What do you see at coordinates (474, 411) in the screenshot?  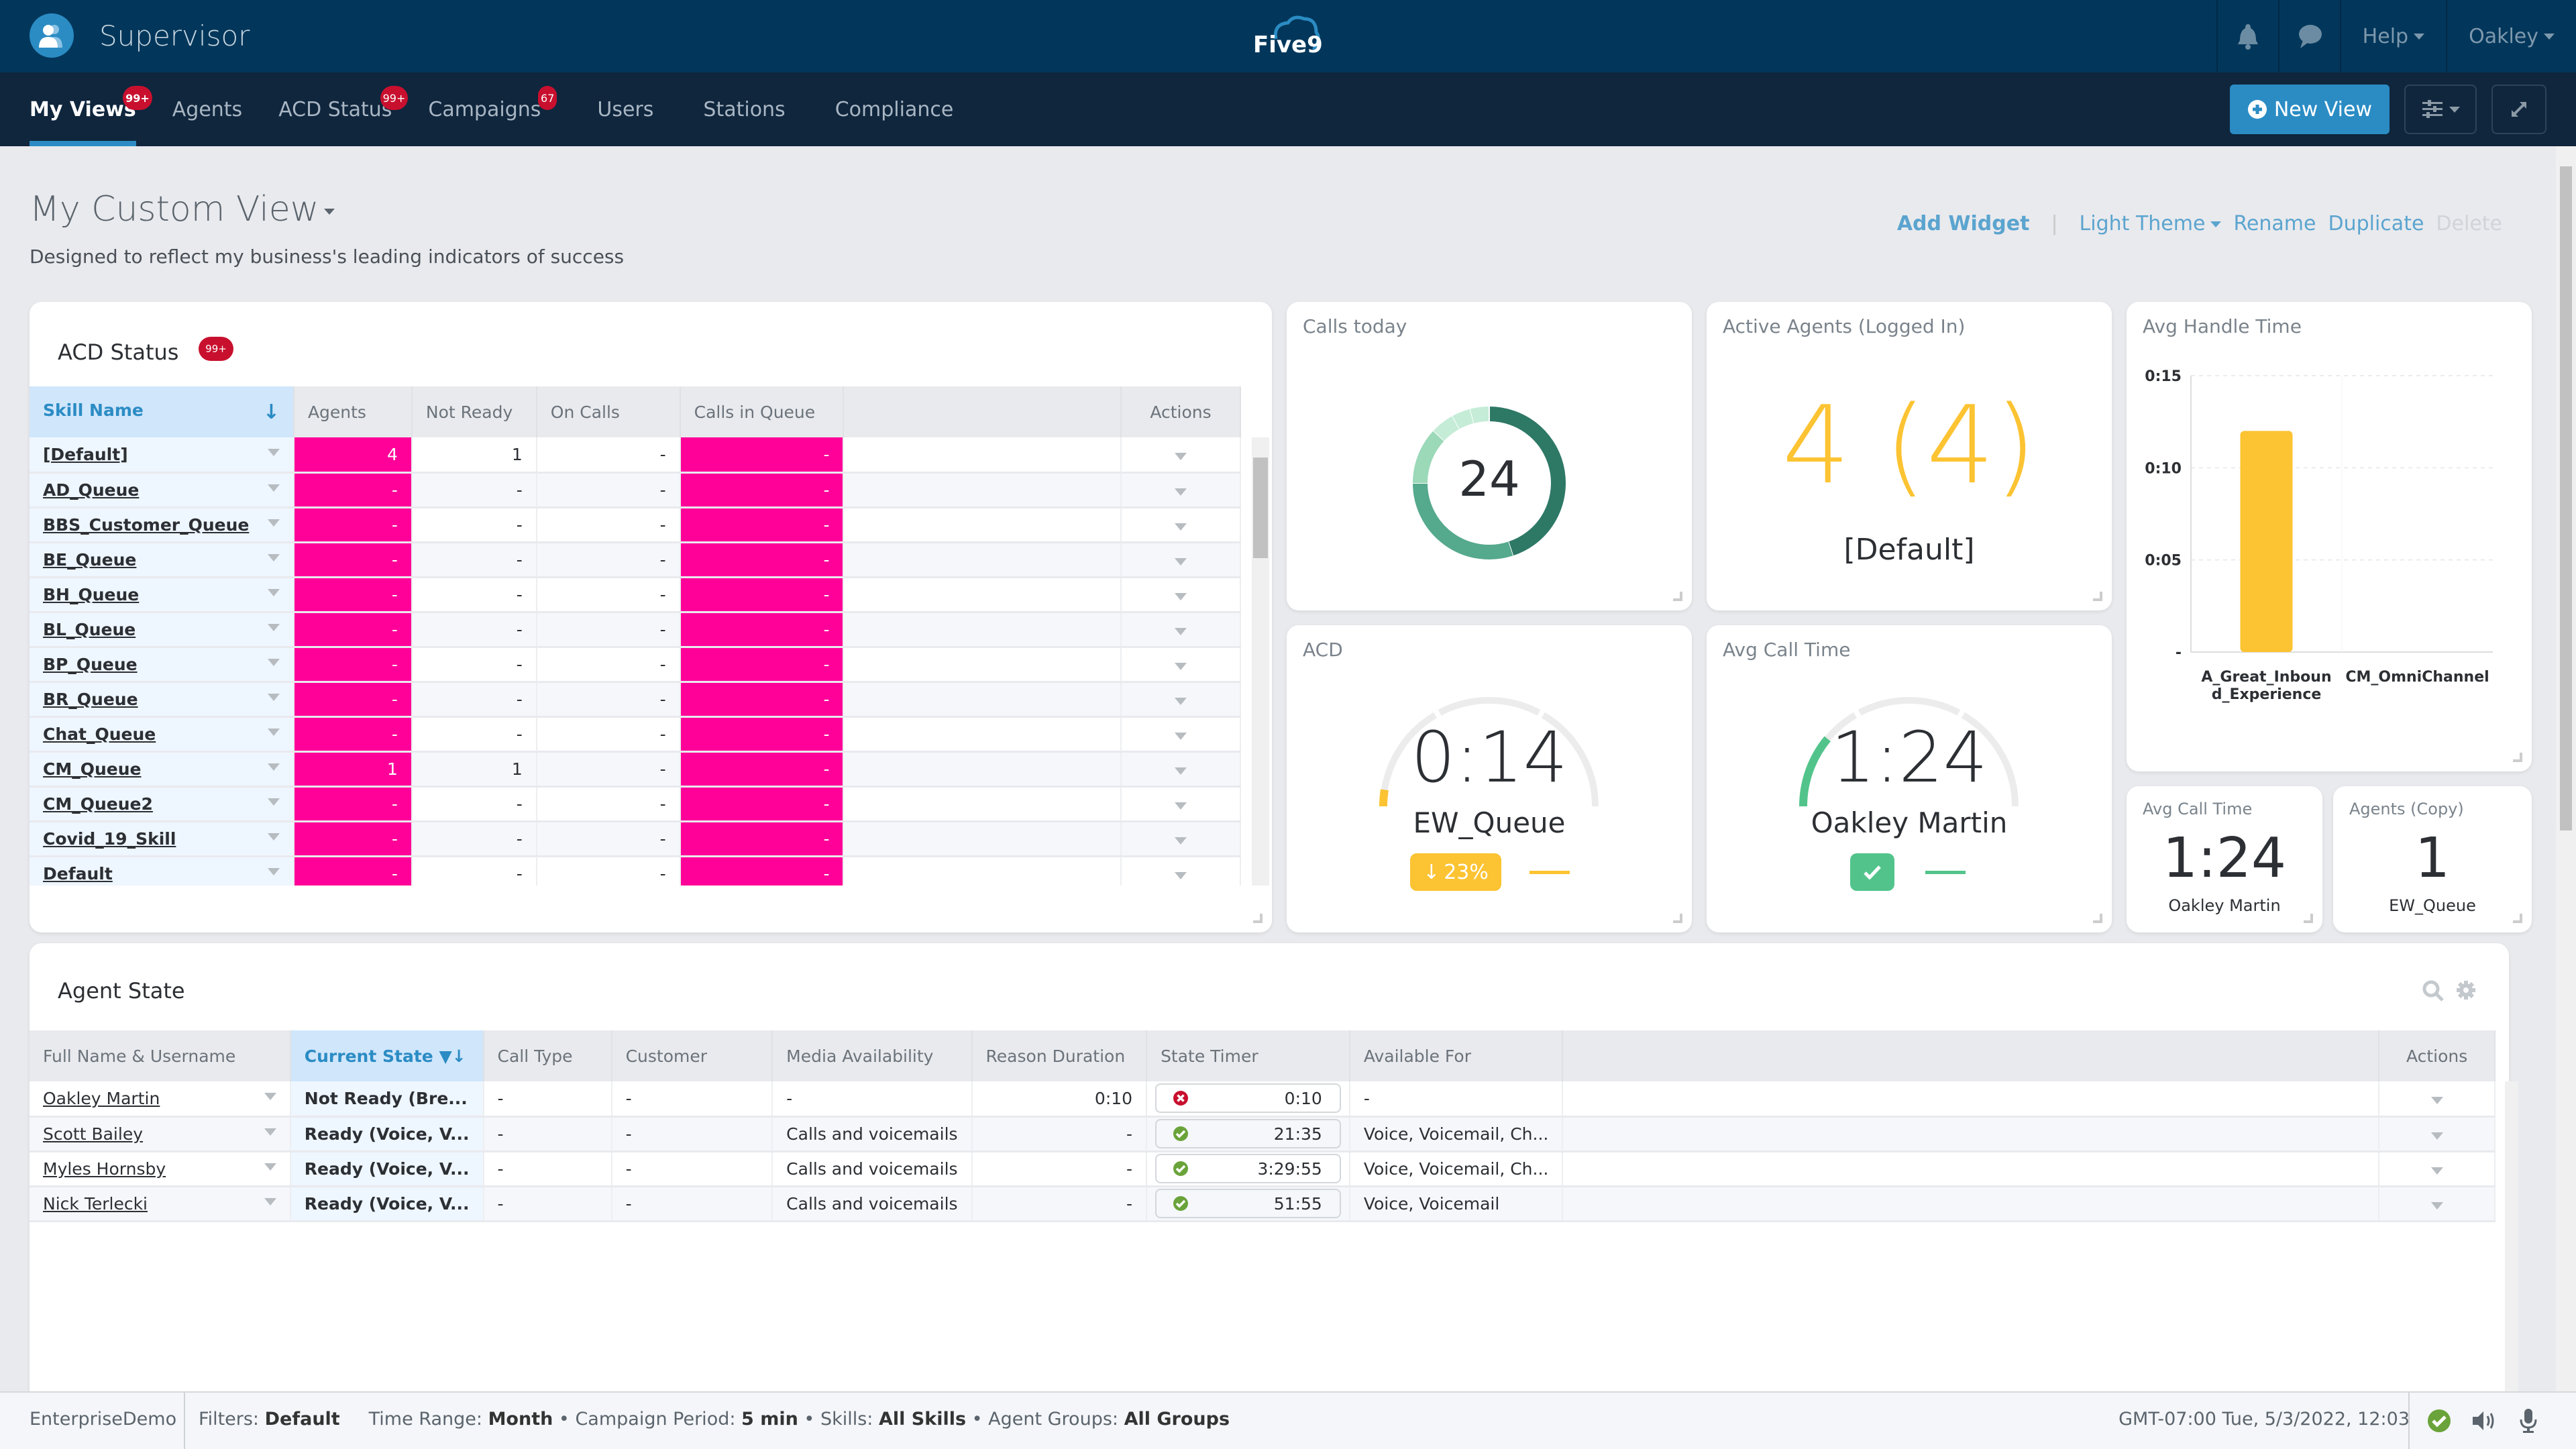 I see `column-header-not-ready: Not Ready` at bounding box center [474, 411].